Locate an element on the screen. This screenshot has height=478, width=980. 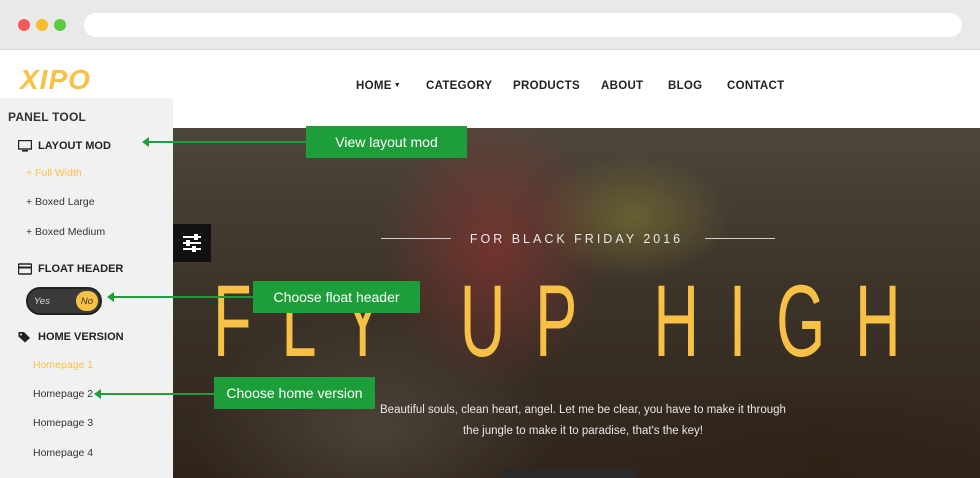
hero-cta-button is located at coordinates (570, 473).